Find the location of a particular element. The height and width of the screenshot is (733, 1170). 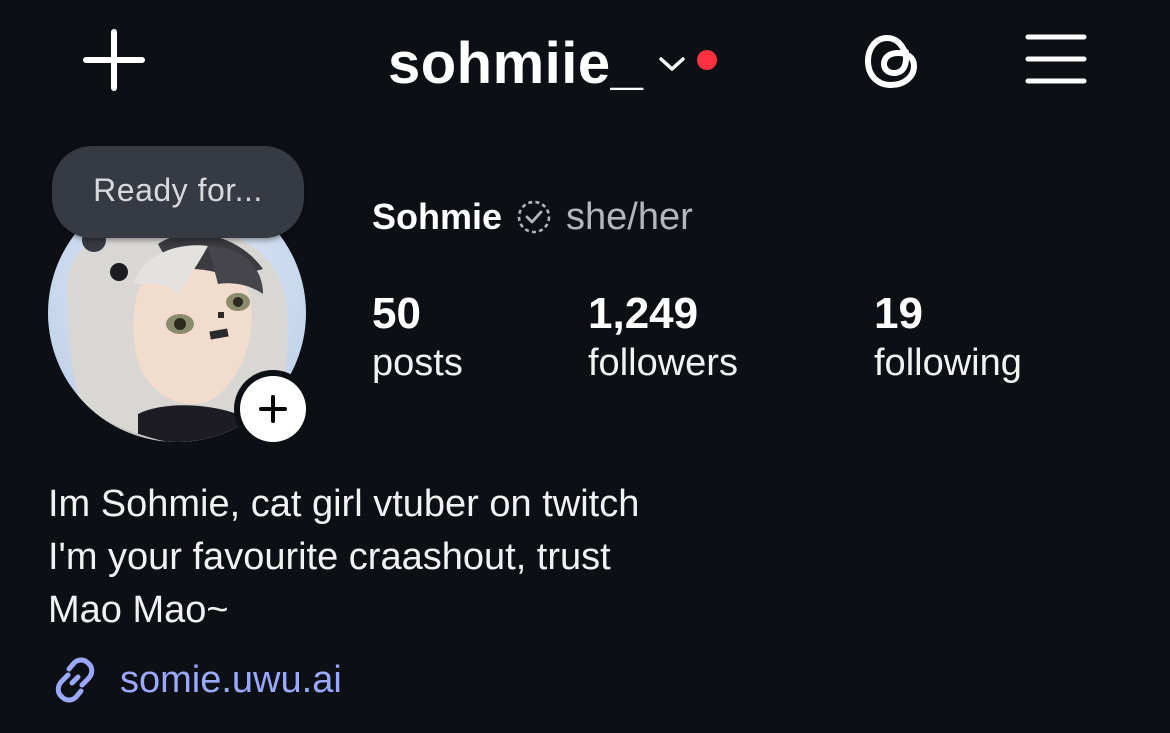

new-post-button is located at coordinates (114, 60).